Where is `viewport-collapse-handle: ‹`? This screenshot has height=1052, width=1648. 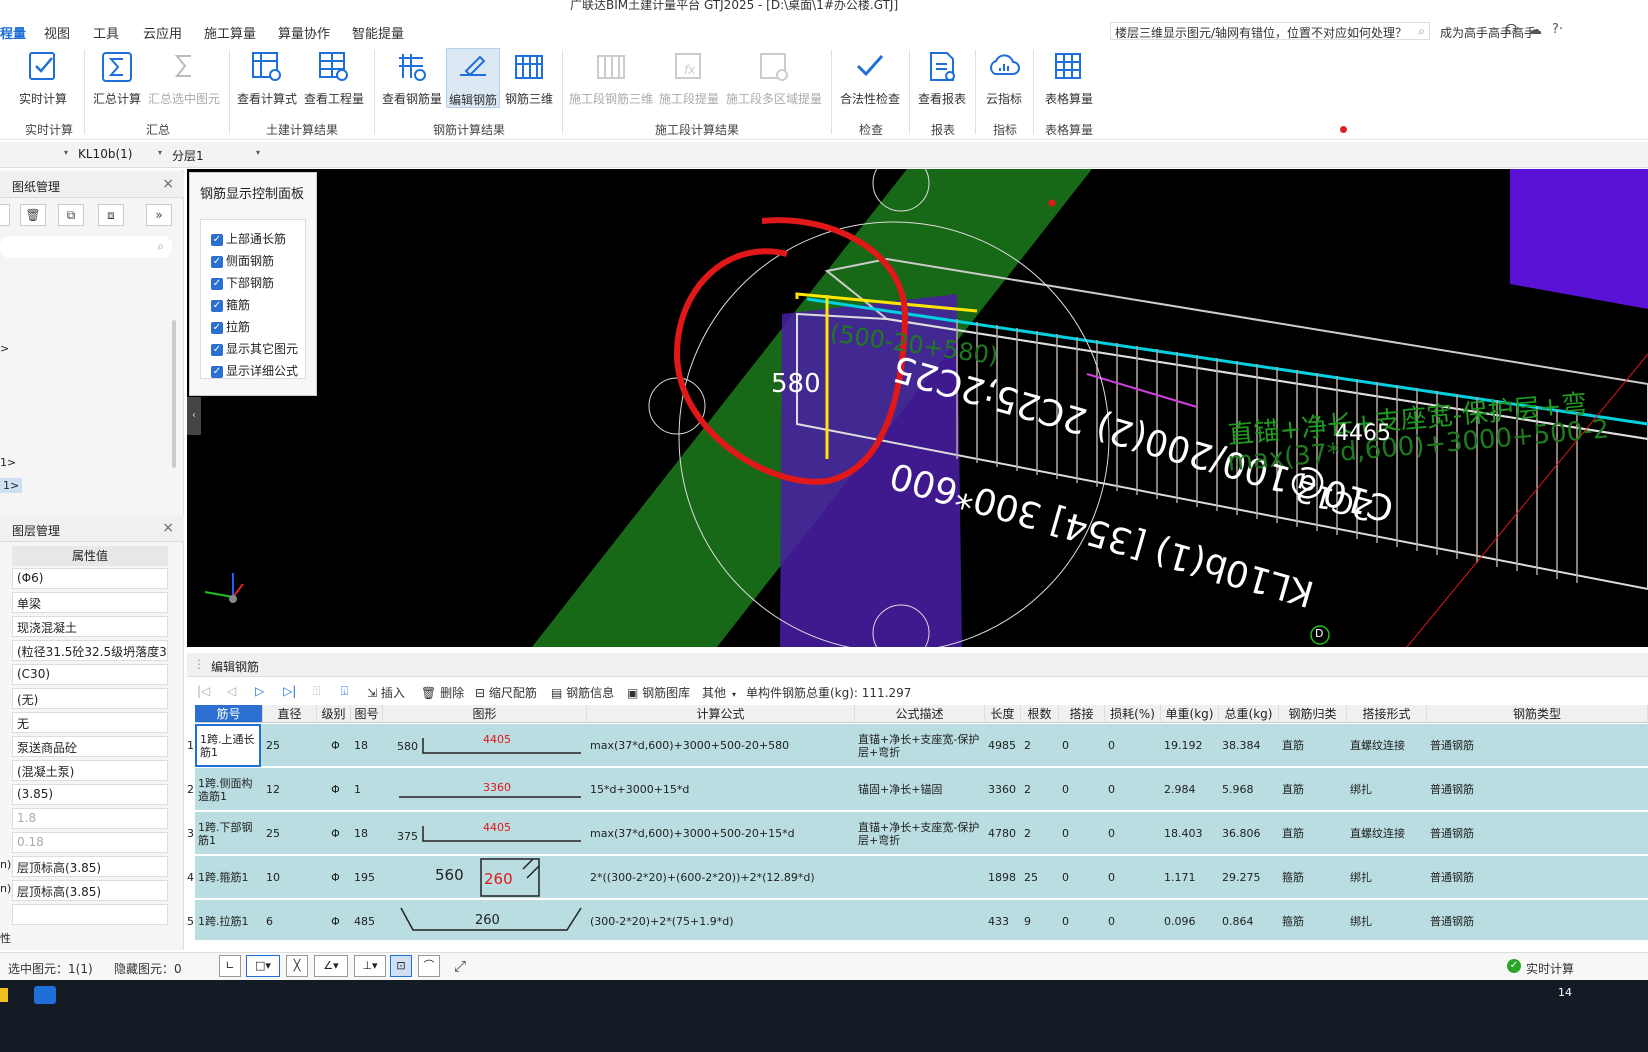 viewport-collapse-handle: ‹ is located at coordinates (194, 416).